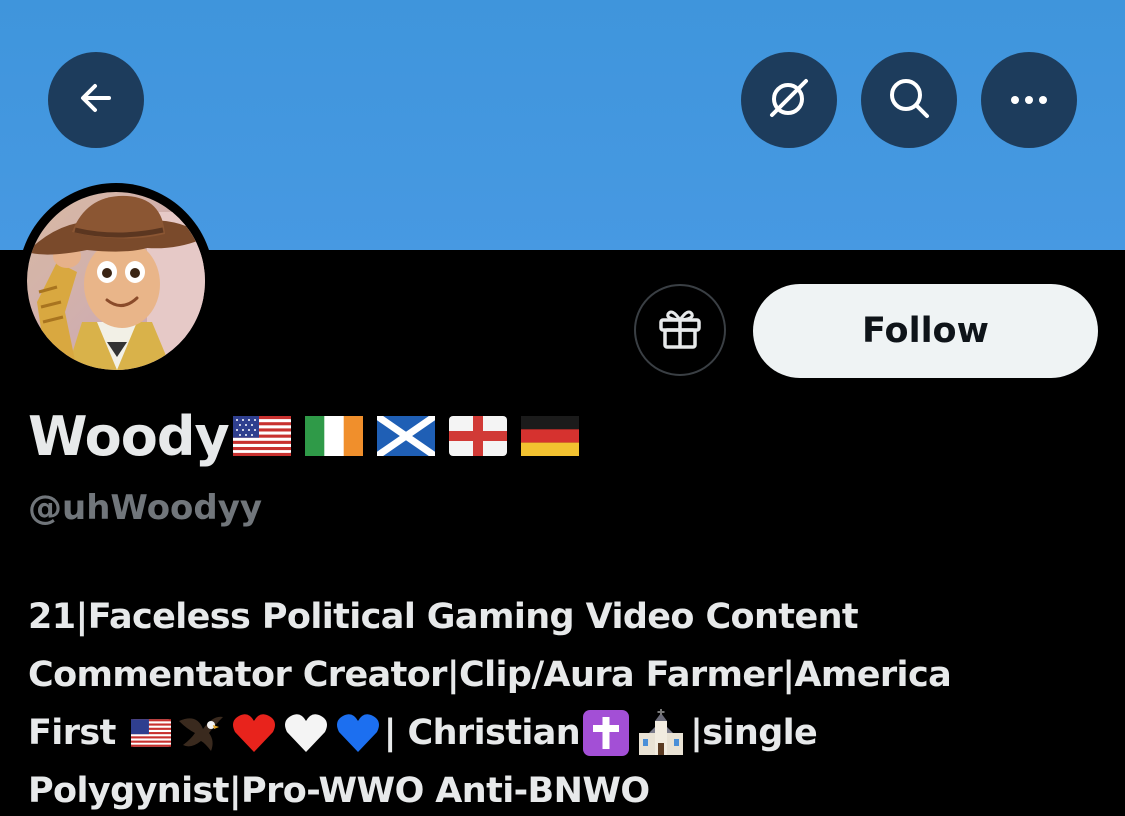 The width and height of the screenshot is (1125, 816). What do you see at coordinates (129, 436) in the screenshot?
I see `display-name-text: Woody` at bounding box center [129, 436].